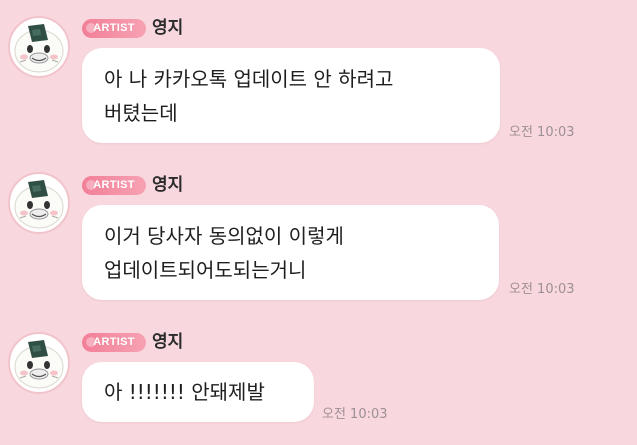 The height and width of the screenshot is (445, 637). Describe the element at coordinates (291, 95) in the screenshot. I see `message-bubble: 아 나 카카오톡 업데이트 안 하려고 버텼는데` at that location.